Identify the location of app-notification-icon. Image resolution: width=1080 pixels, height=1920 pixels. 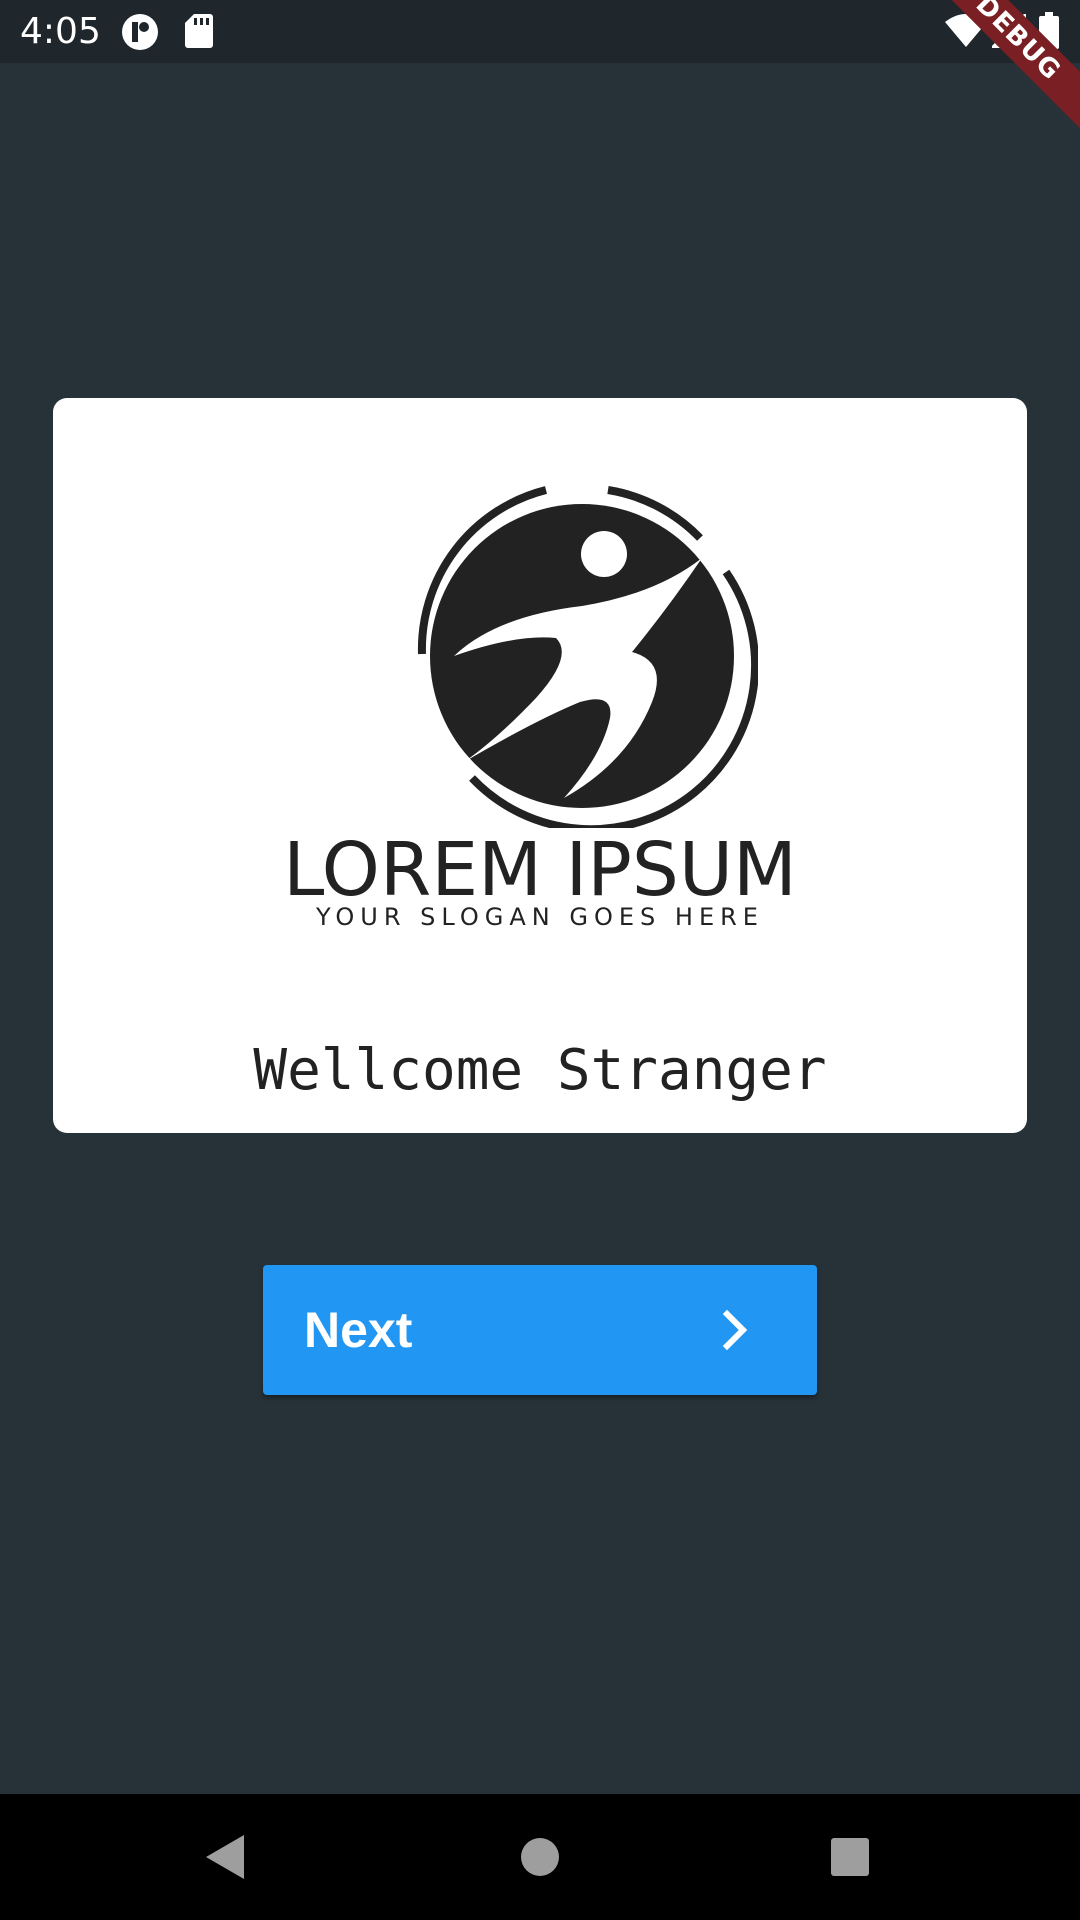
(140, 34).